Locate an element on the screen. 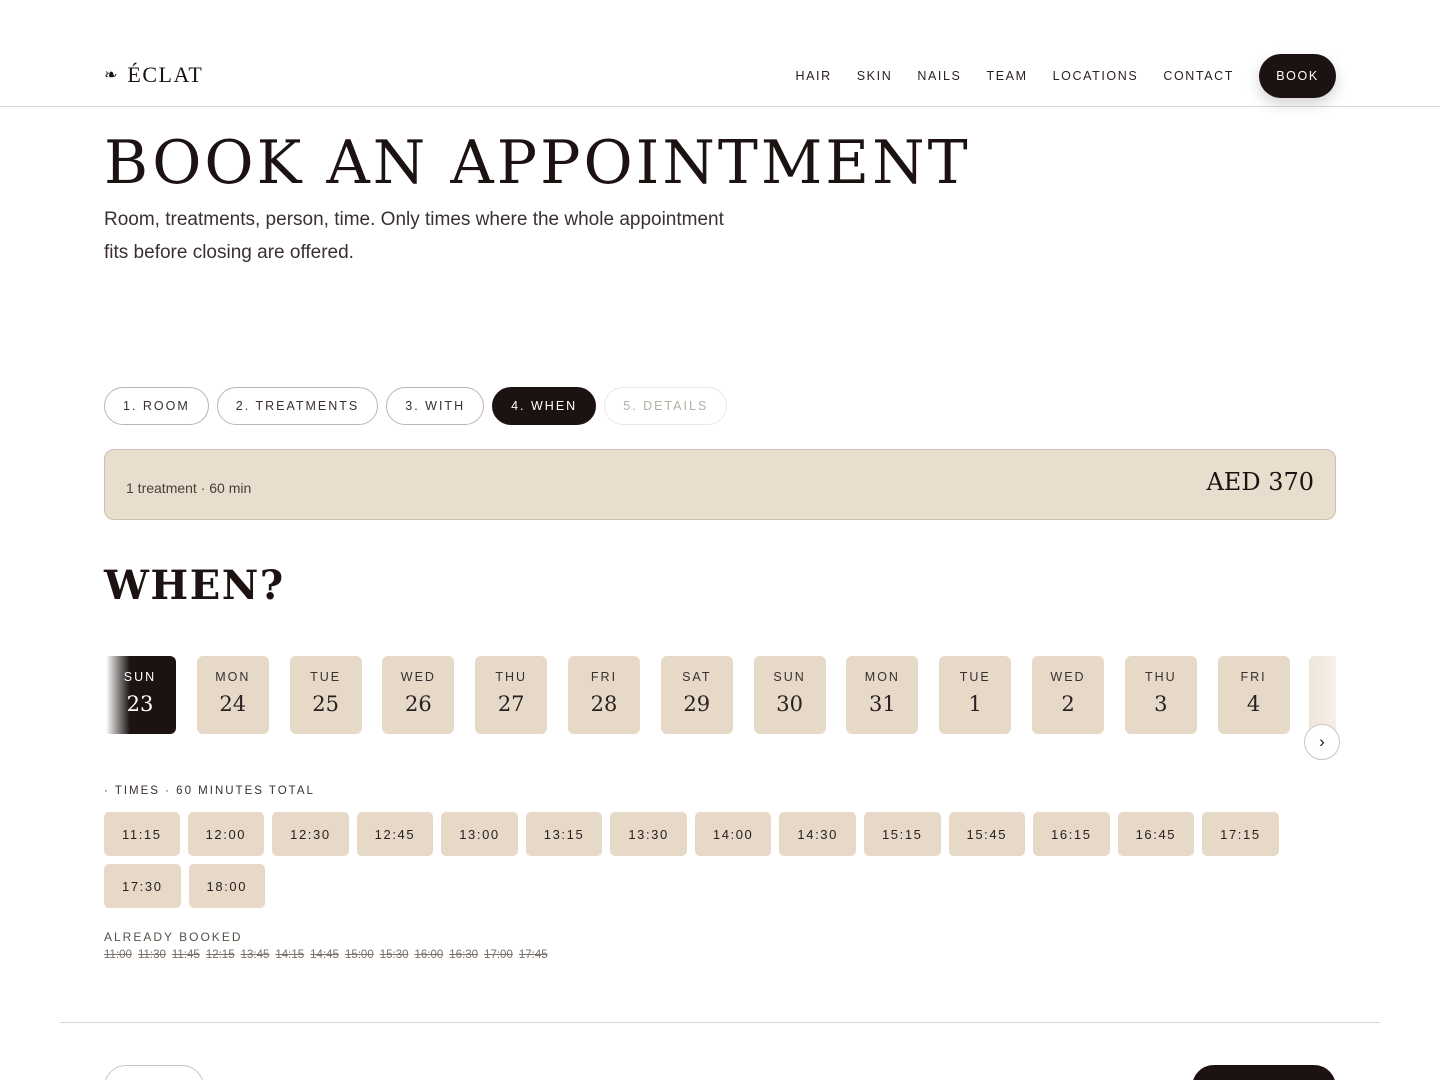  footer-divider is located at coordinates (720, 1022).